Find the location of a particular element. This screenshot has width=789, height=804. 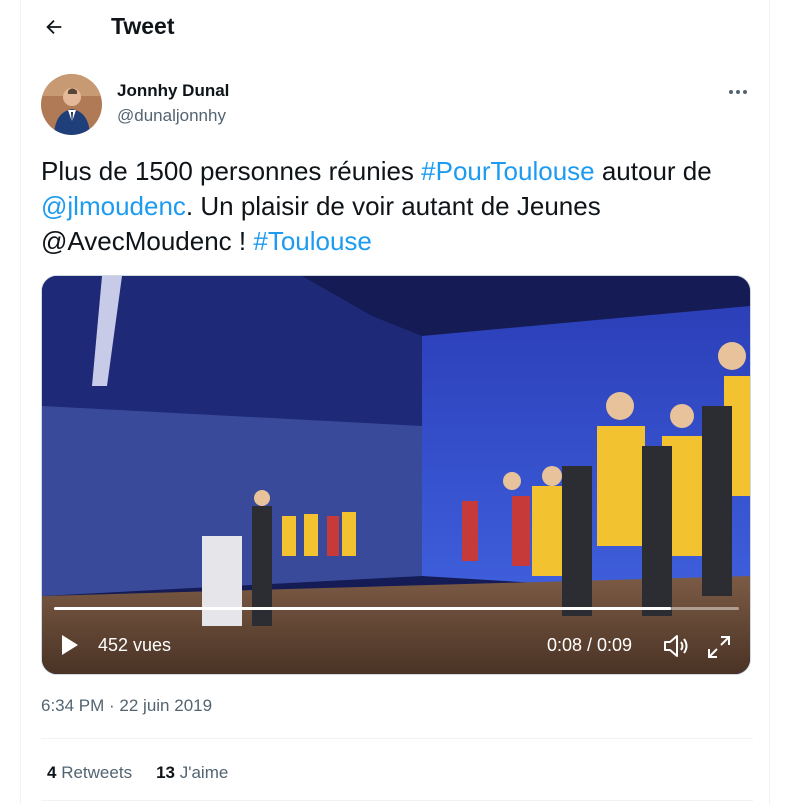

volume-icon is located at coordinates (676, 646).